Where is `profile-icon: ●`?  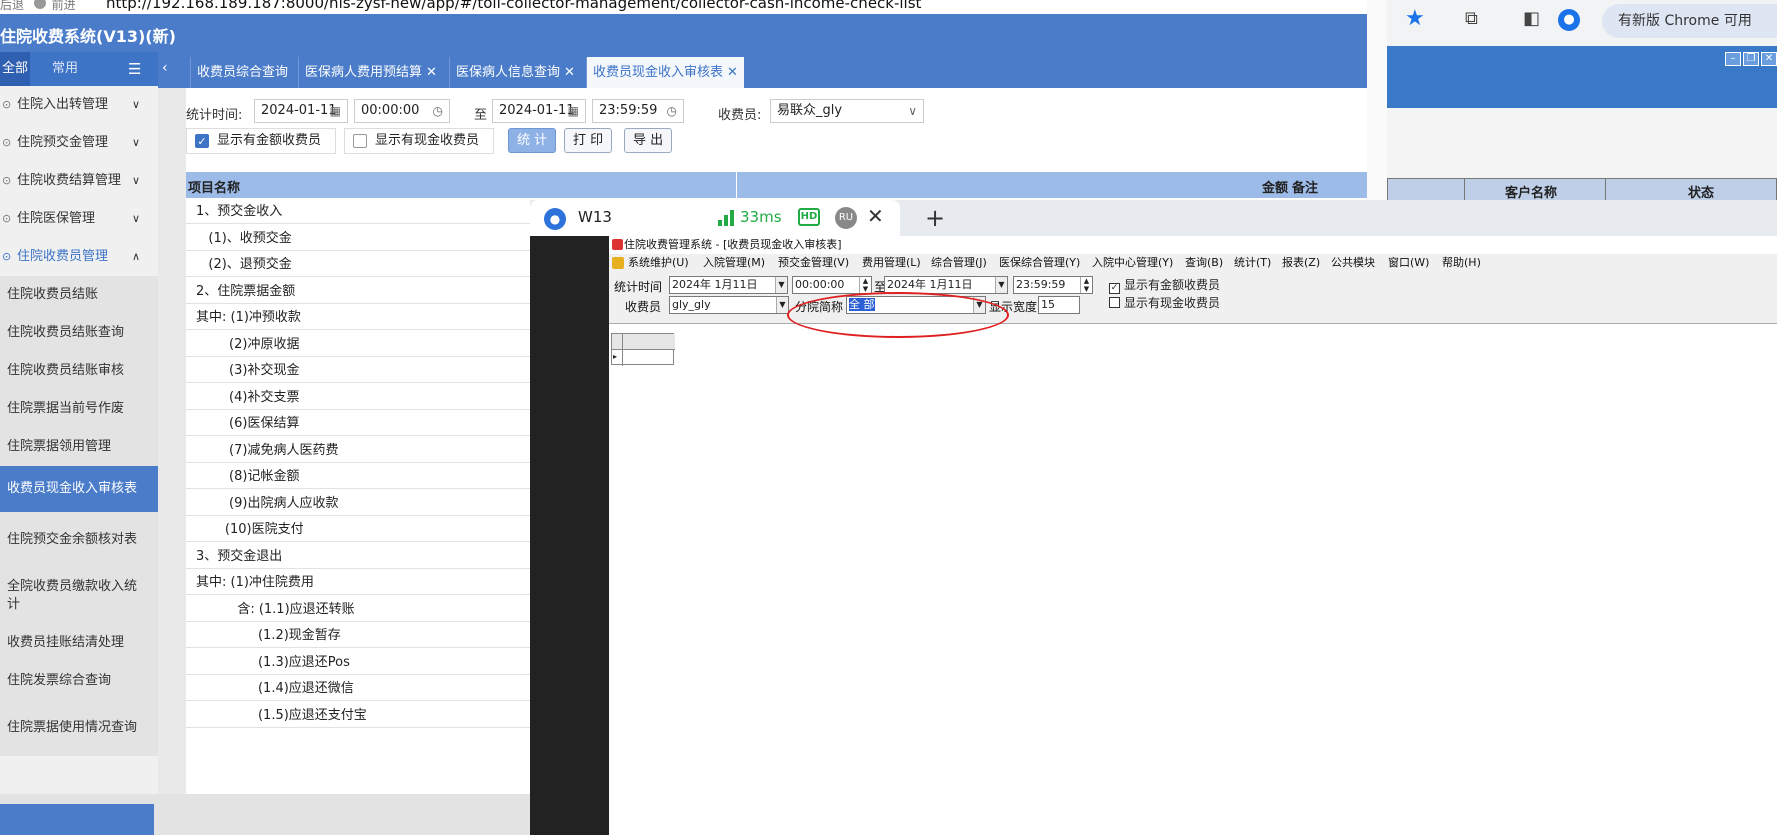 profile-icon: ● is located at coordinates (1569, 20).